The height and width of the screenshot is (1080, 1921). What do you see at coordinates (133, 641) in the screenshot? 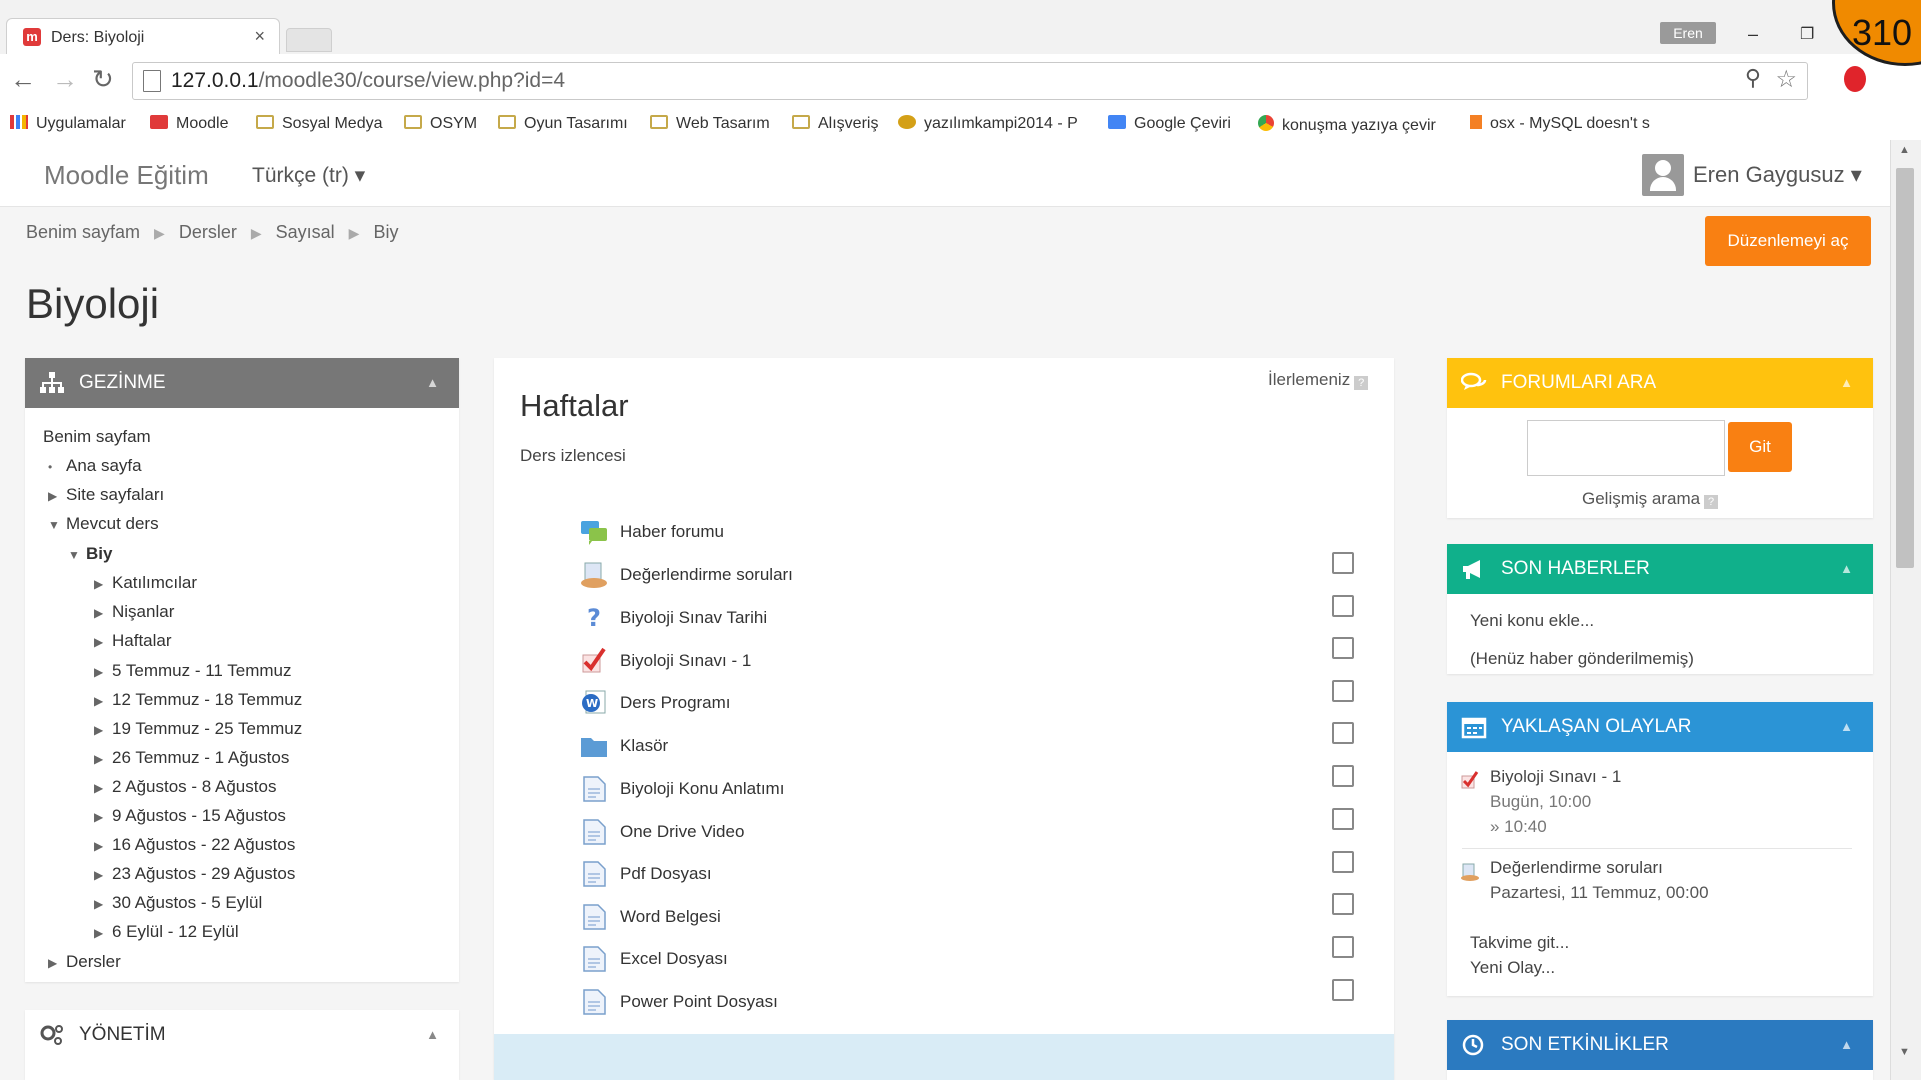
I see `nav-tree-item: ▶ Haftalar` at bounding box center [133, 641].